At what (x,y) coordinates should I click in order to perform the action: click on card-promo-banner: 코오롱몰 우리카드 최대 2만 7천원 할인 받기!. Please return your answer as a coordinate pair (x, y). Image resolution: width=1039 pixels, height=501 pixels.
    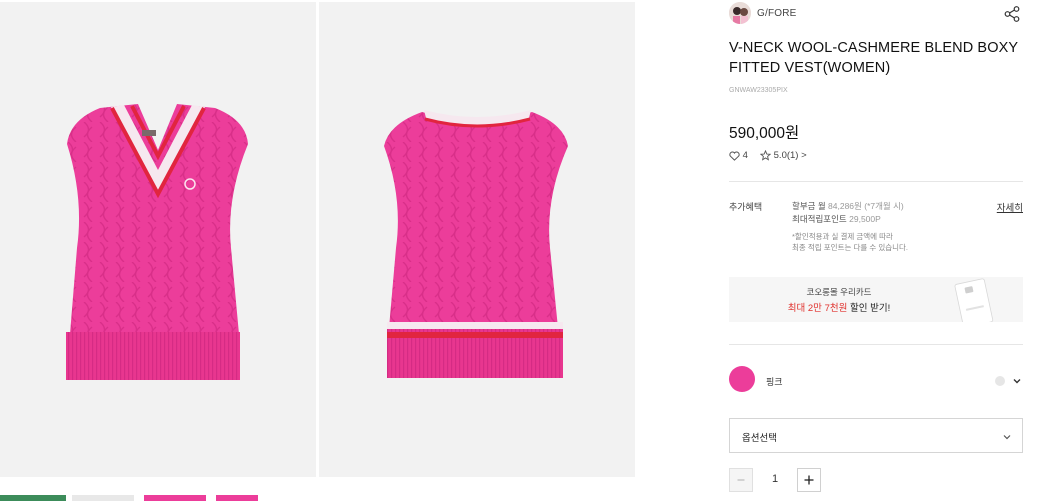
    Looking at the image, I should click on (876, 299).